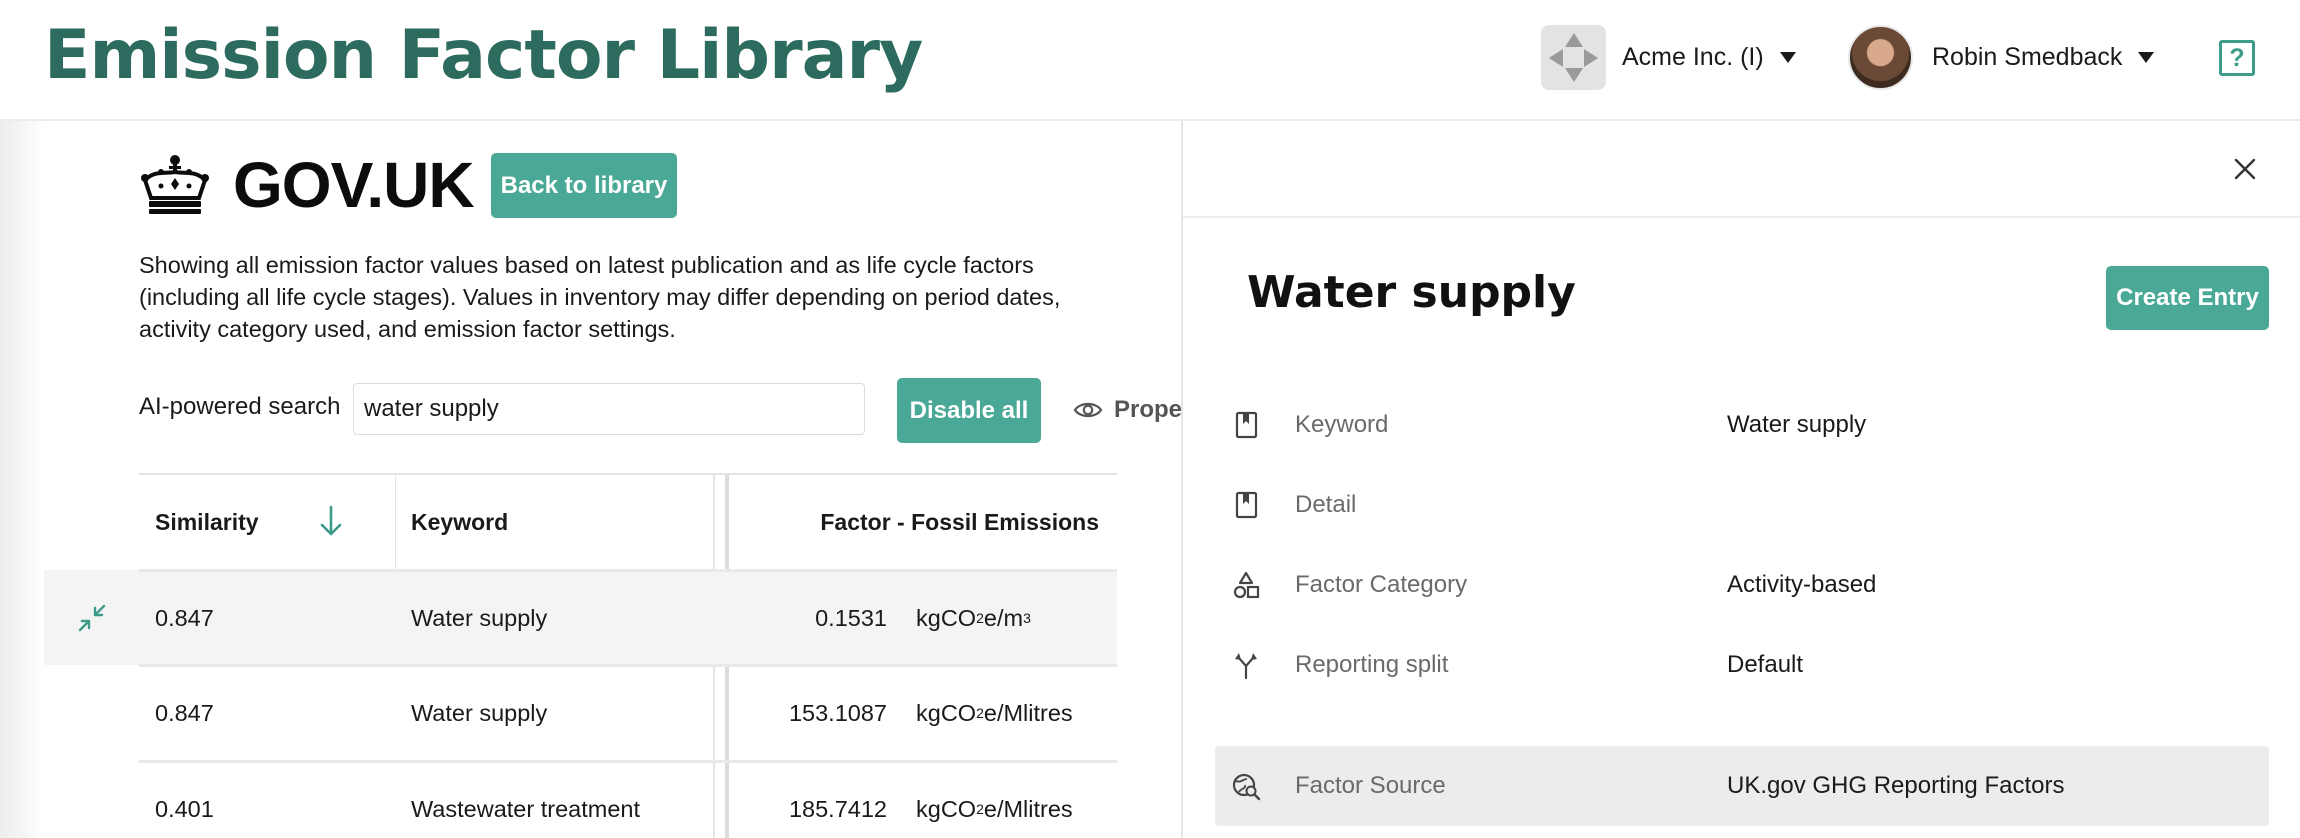  Describe the element at coordinates (837, 808) in the screenshot. I see `factor-value-cell: 185.7412` at that location.